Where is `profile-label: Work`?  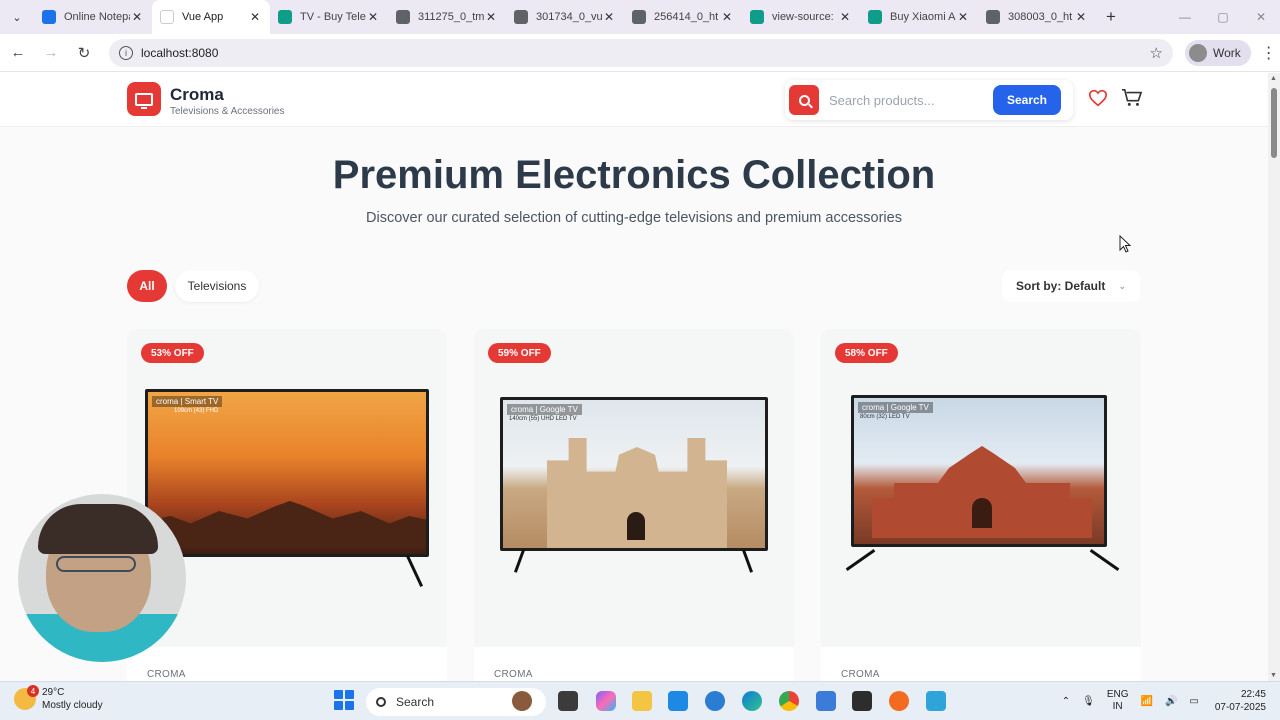
profile-label: Work is located at coordinates (1227, 52).